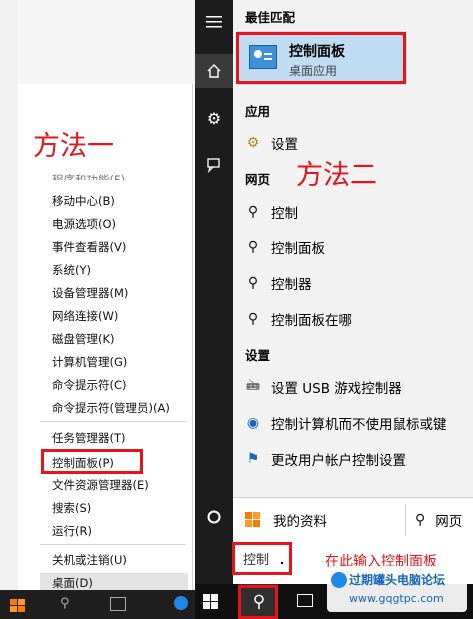 Image resolution: width=473 pixels, height=619 pixels. What do you see at coordinates (311, 321) in the screenshot?
I see `result-label: 控制面板在哪` at bounding box center [311, 321].